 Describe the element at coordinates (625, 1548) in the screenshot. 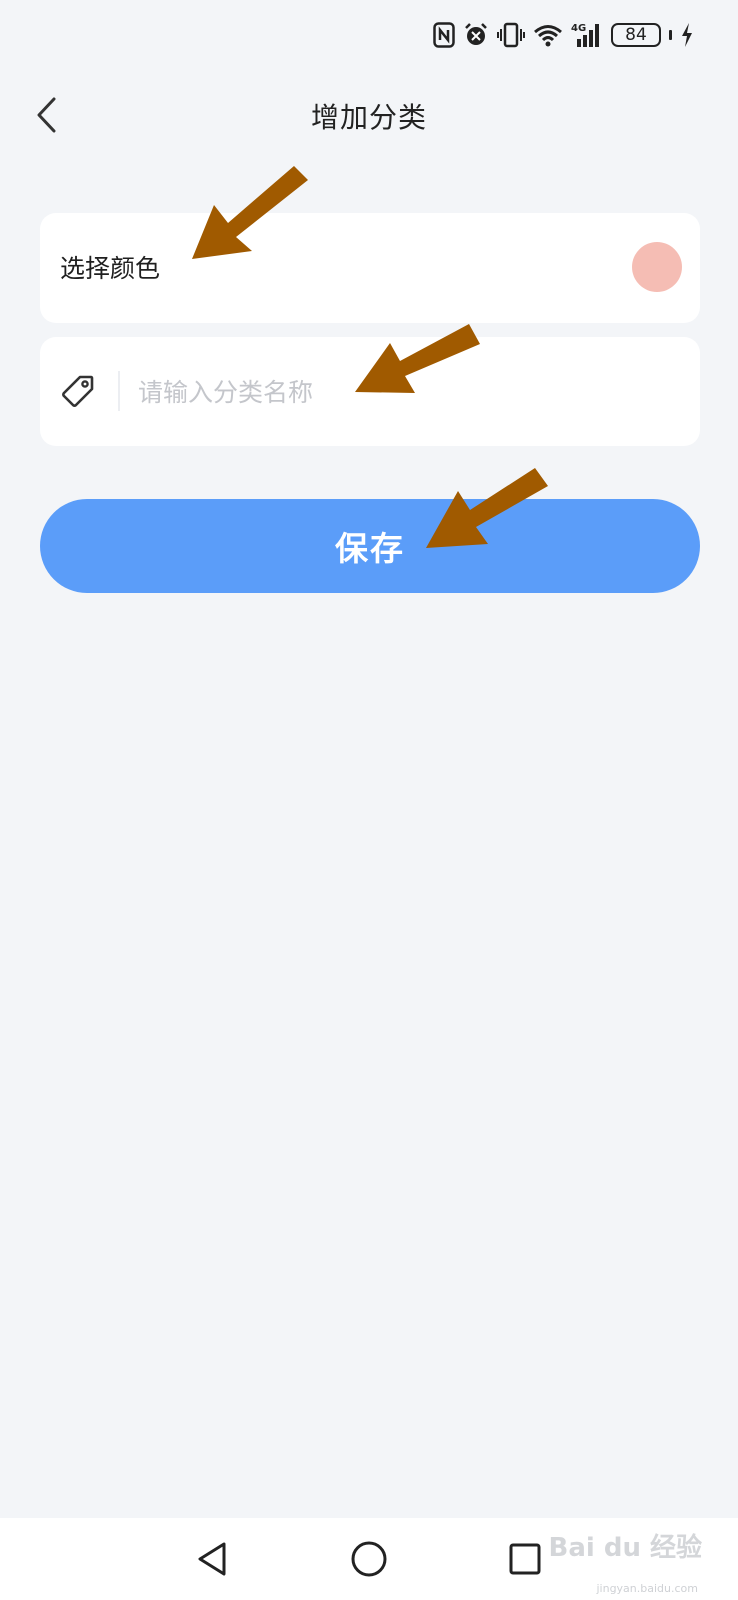

I see `watermark-logo: Bai du 经验` at that location.